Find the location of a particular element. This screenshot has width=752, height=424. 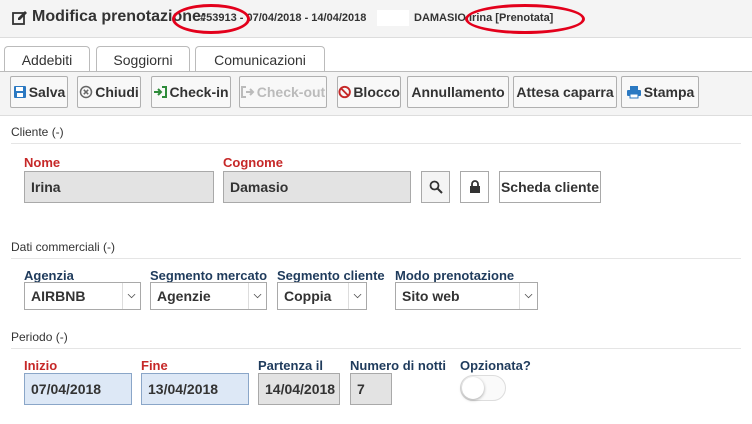

check-in-button: Check-in is located at coordinates (191, 92).